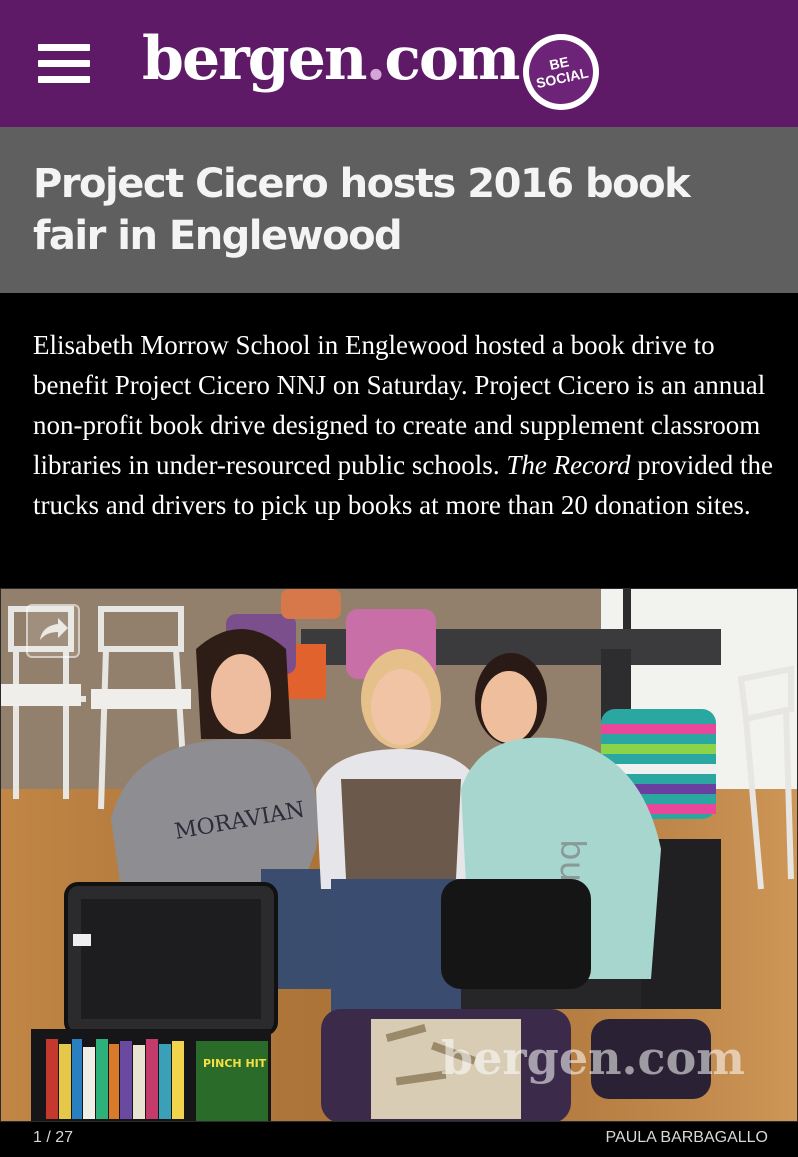  What do you see at coordinates (593, 1058) in the screenshot?
I see `photo-watermark: bergen.com` at bounding box center [593, 1058].